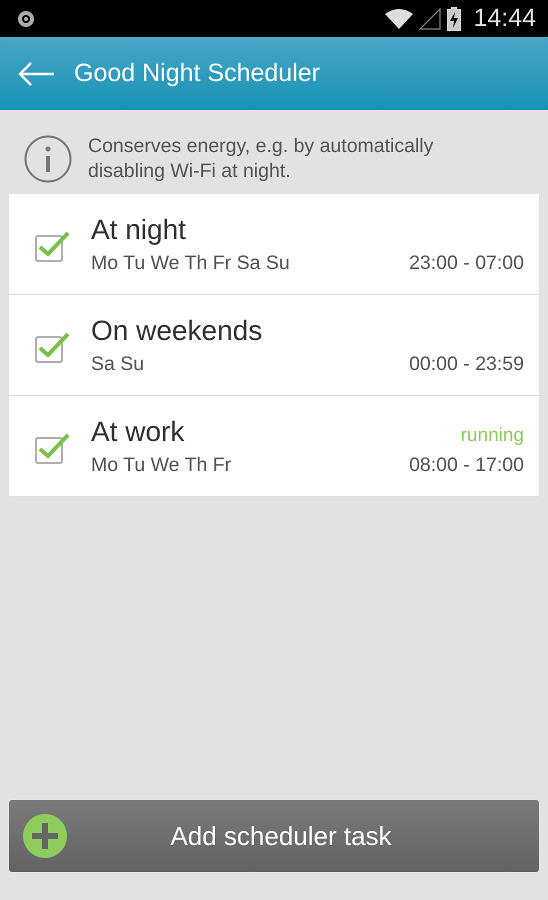 The width and height of the screenshot is (548, 900). Describe the element at coordinates (261, 159) in the screenshot. I see `info-text: Conserves energy, e.g. by automatically disabling Wi-Fi at night.` at that location.